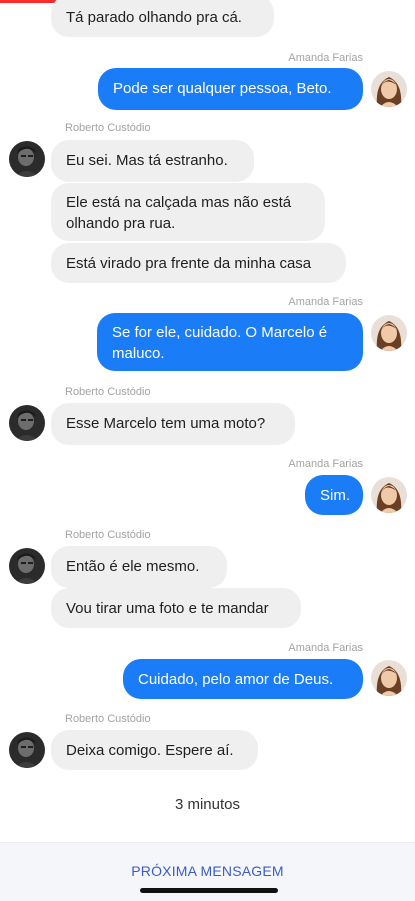  What do you see at coordinates (209, 890) in the screenshot?
I see `home-indicator` at bounding box center [209, 890].